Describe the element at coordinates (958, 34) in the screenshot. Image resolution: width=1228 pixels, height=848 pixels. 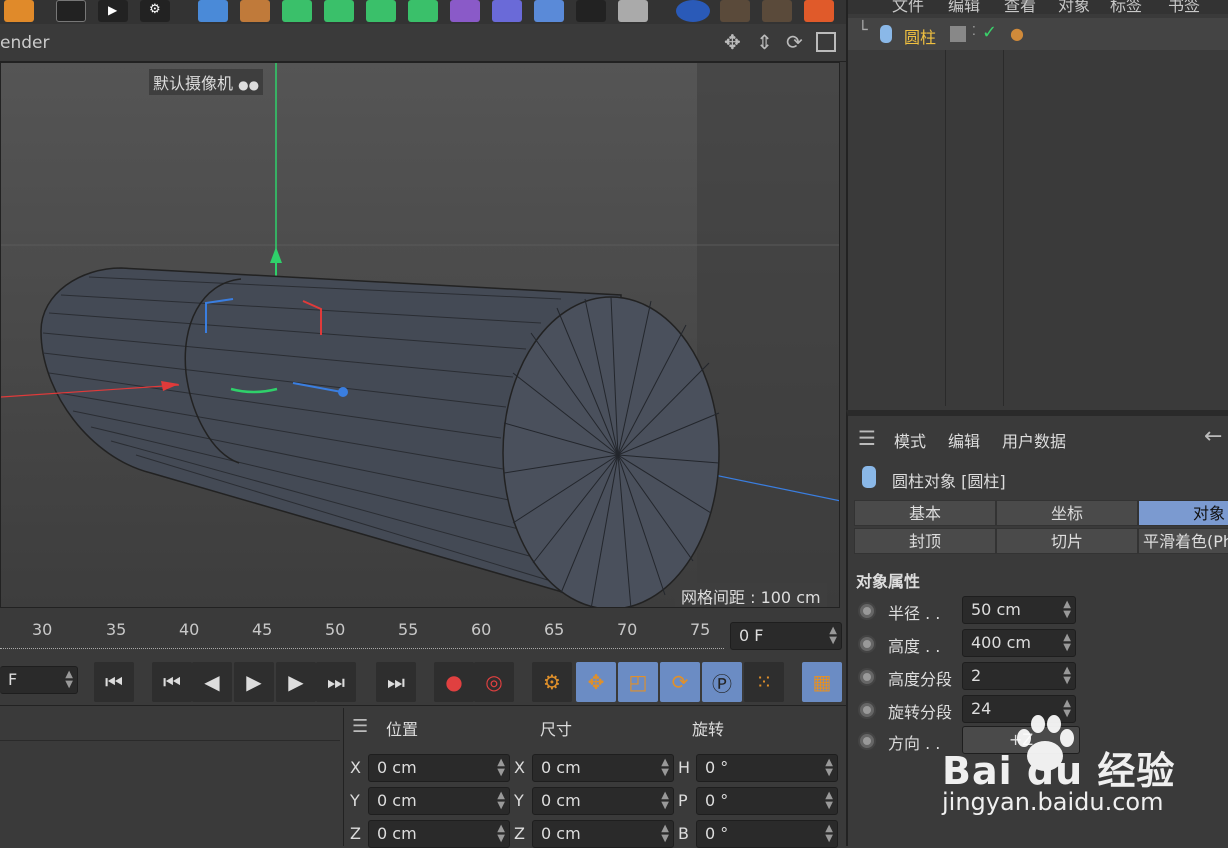
I see `layer-icon` at that location.